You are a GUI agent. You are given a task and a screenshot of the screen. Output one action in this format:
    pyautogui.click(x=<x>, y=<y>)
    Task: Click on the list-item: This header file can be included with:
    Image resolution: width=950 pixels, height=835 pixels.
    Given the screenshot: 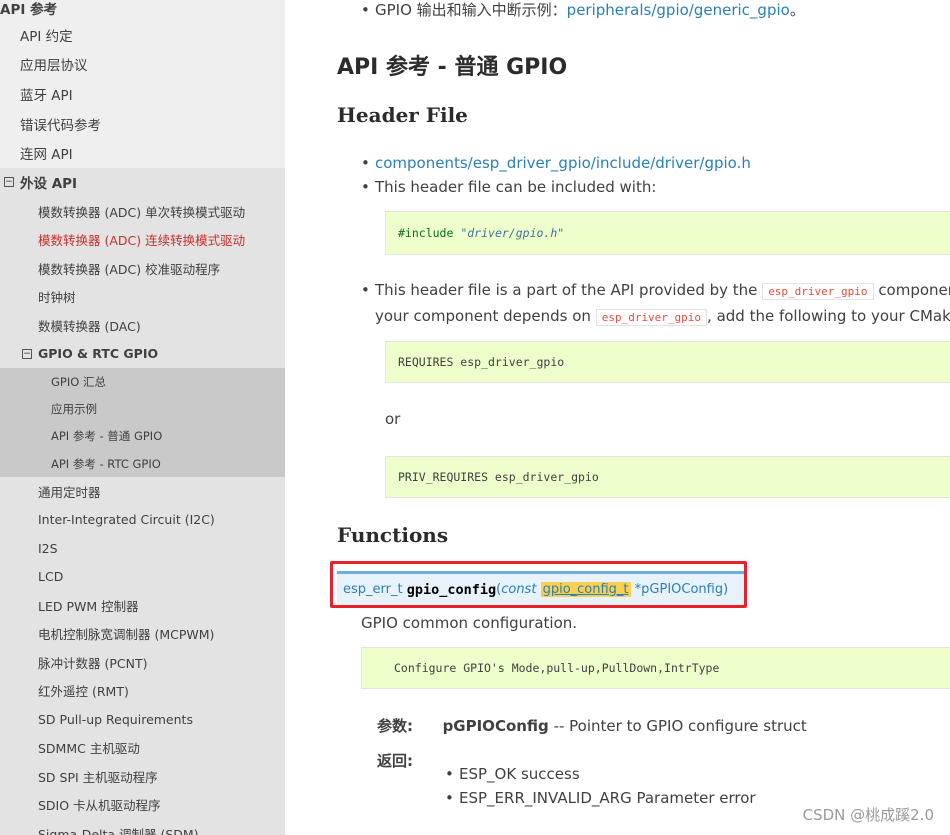 What is the action you would take?
    pyautogui.click(x=655, y=187)
    